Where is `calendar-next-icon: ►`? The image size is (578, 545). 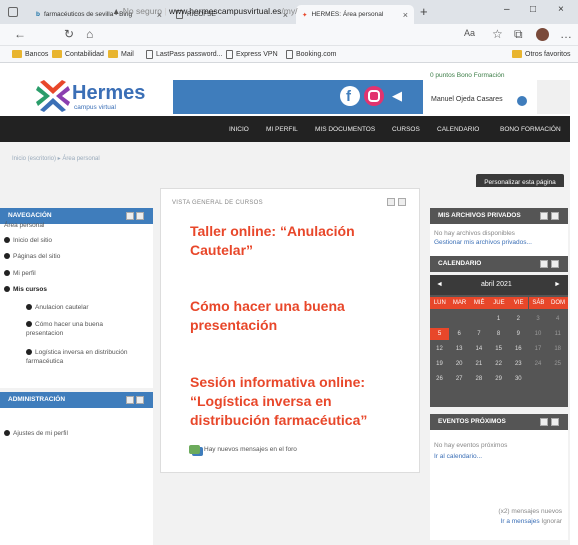 calendar-next-icon: ► is located at coordinates (557, 284).